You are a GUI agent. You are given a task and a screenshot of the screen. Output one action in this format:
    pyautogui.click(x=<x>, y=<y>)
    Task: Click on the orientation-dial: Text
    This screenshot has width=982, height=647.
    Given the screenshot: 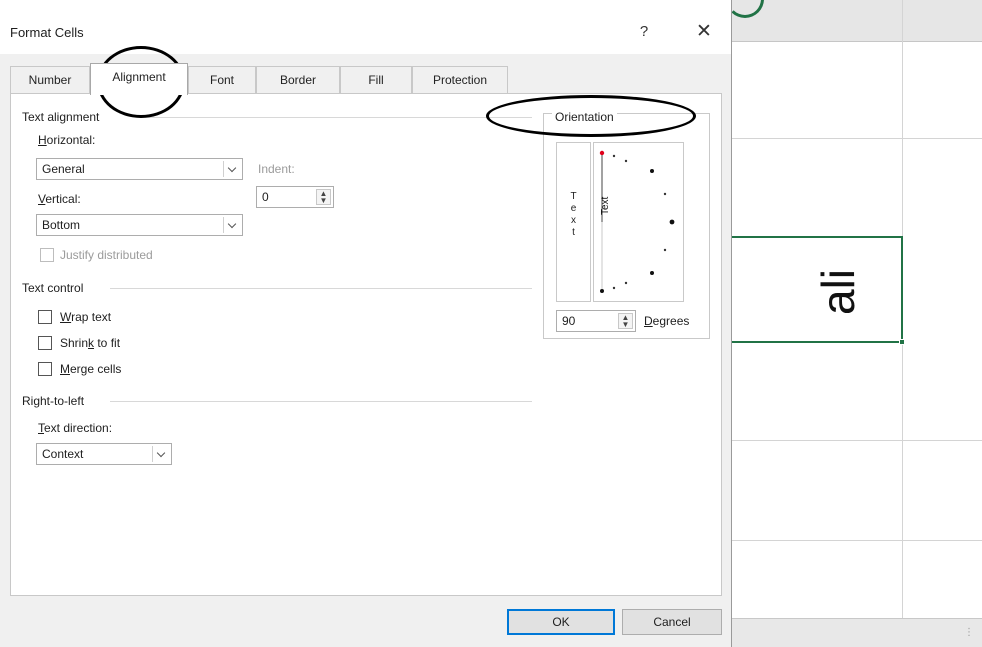 What is the action you would take?
    pyautogui.click(x=638, y=222)
    